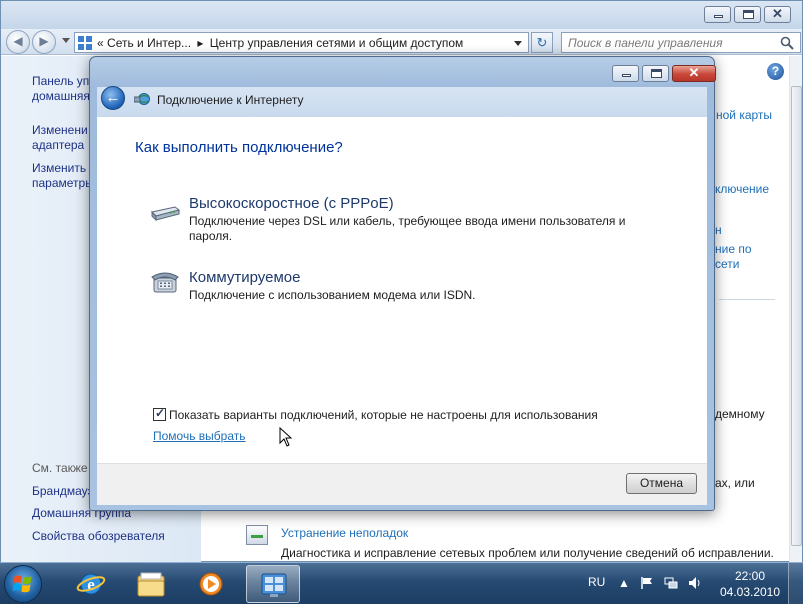 Image resolution: width=803 pixels, height=604 pixels. What do you see at coordinates (750, 576) in the screenshot?
I see `clock-time: 22:00` at bounding box center [750, 576].